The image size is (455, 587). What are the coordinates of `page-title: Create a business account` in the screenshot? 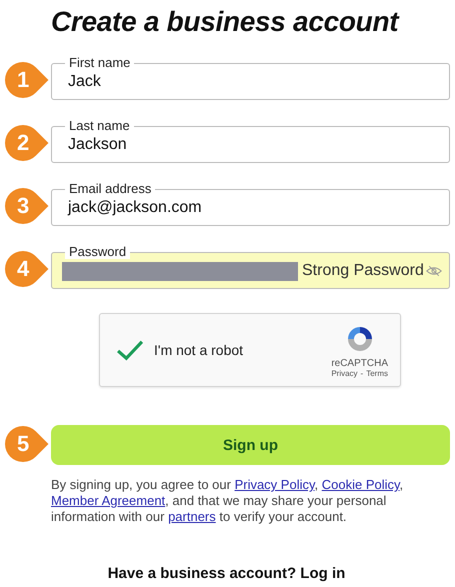 It's located at (225, 22).